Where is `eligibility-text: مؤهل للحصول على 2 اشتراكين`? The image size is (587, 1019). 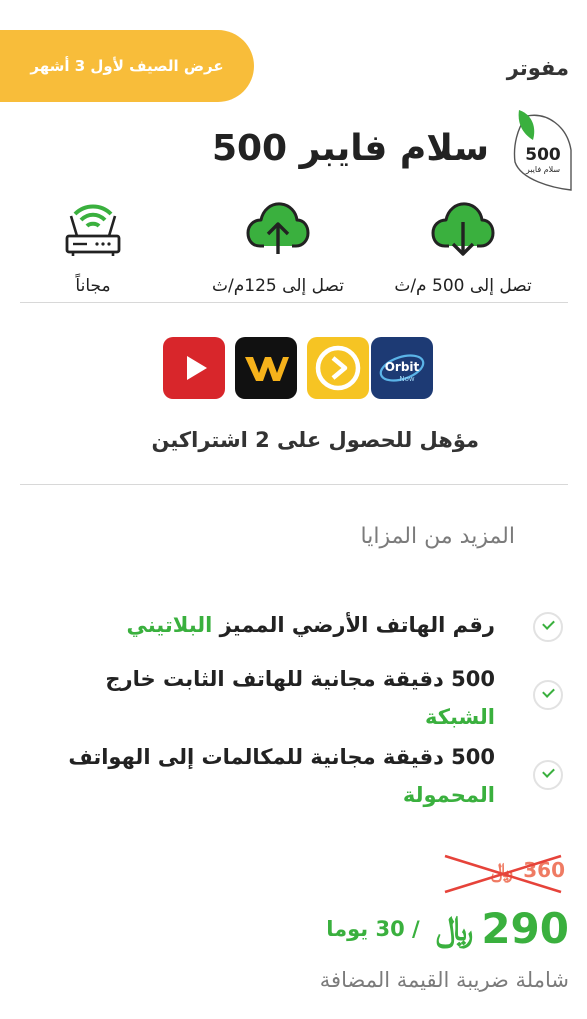
eligibility-text: مؤهل للحصول على 2 اشتراكين is located at coordinates (315, 440).